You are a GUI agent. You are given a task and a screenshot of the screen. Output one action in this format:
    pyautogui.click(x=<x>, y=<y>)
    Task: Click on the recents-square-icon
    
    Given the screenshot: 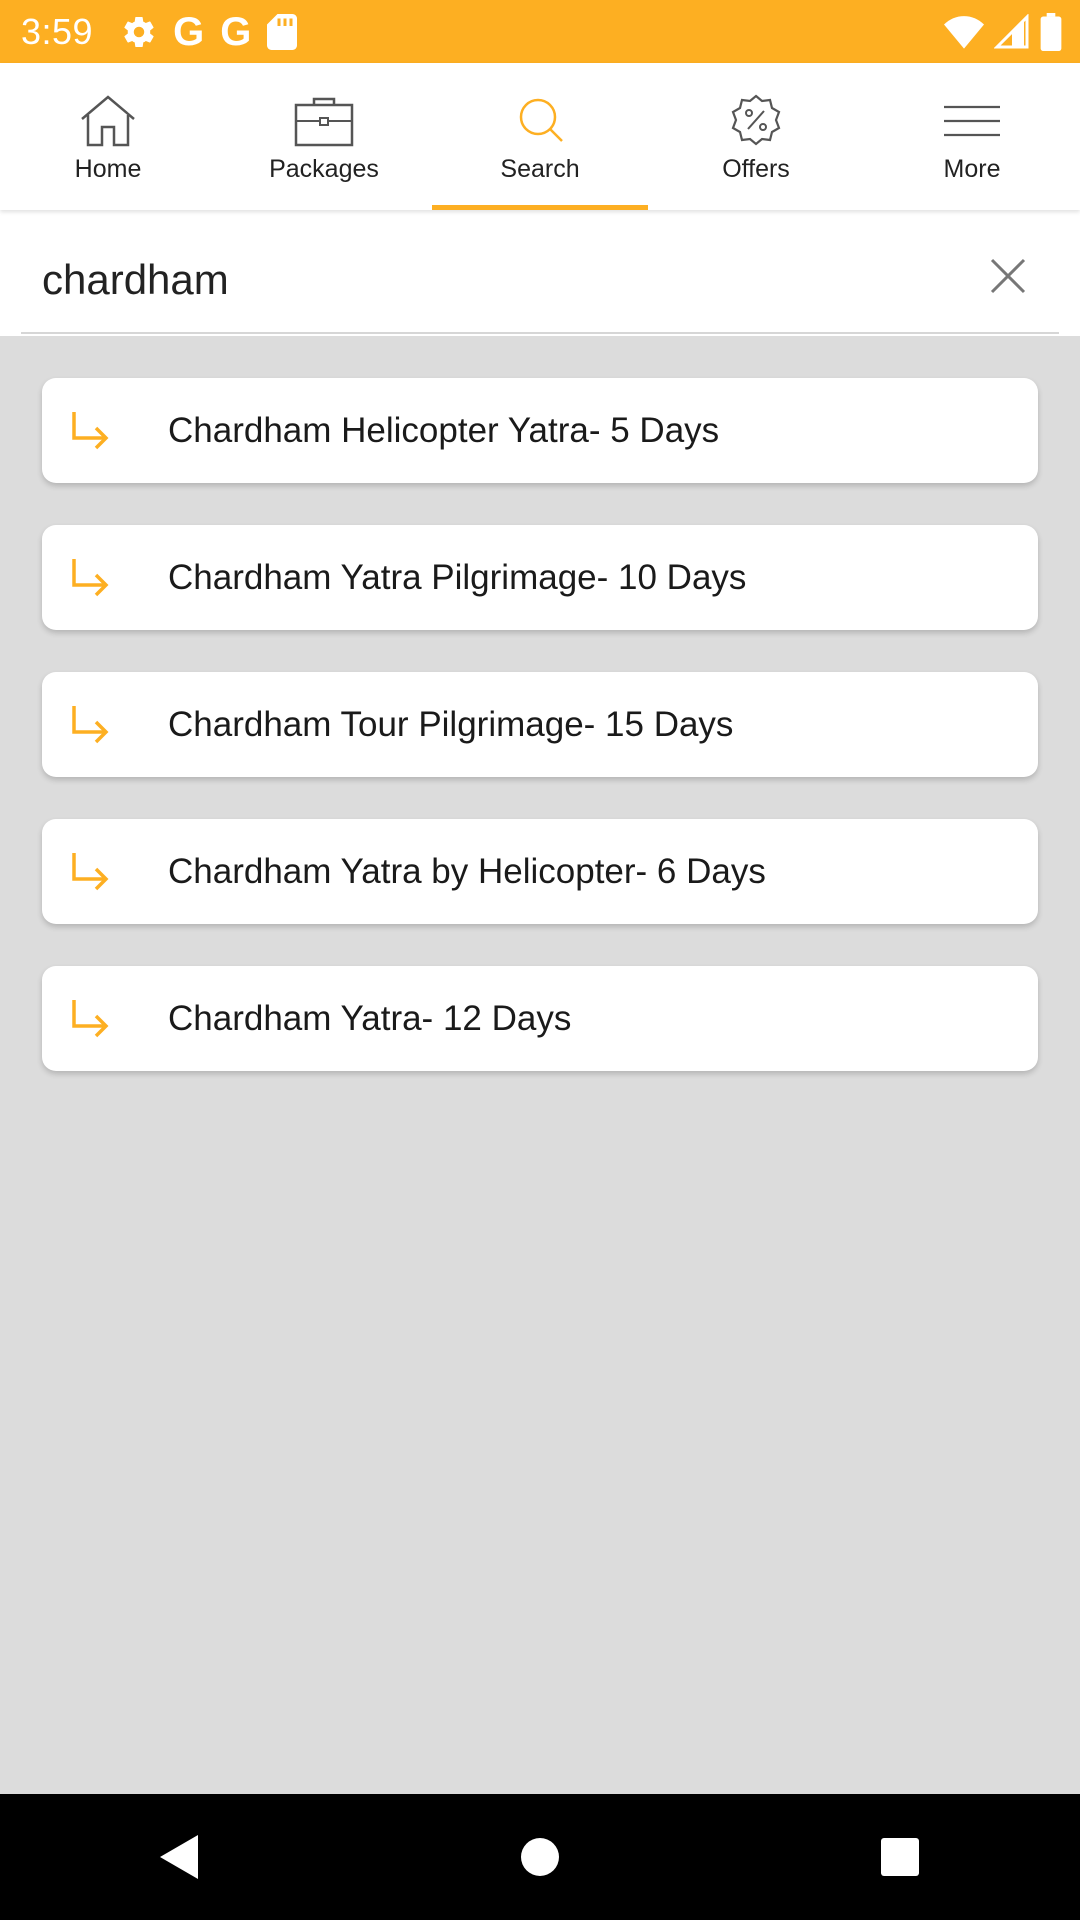 What is the action you would take?
    pyautogui.click(x=900, y=1857)
    